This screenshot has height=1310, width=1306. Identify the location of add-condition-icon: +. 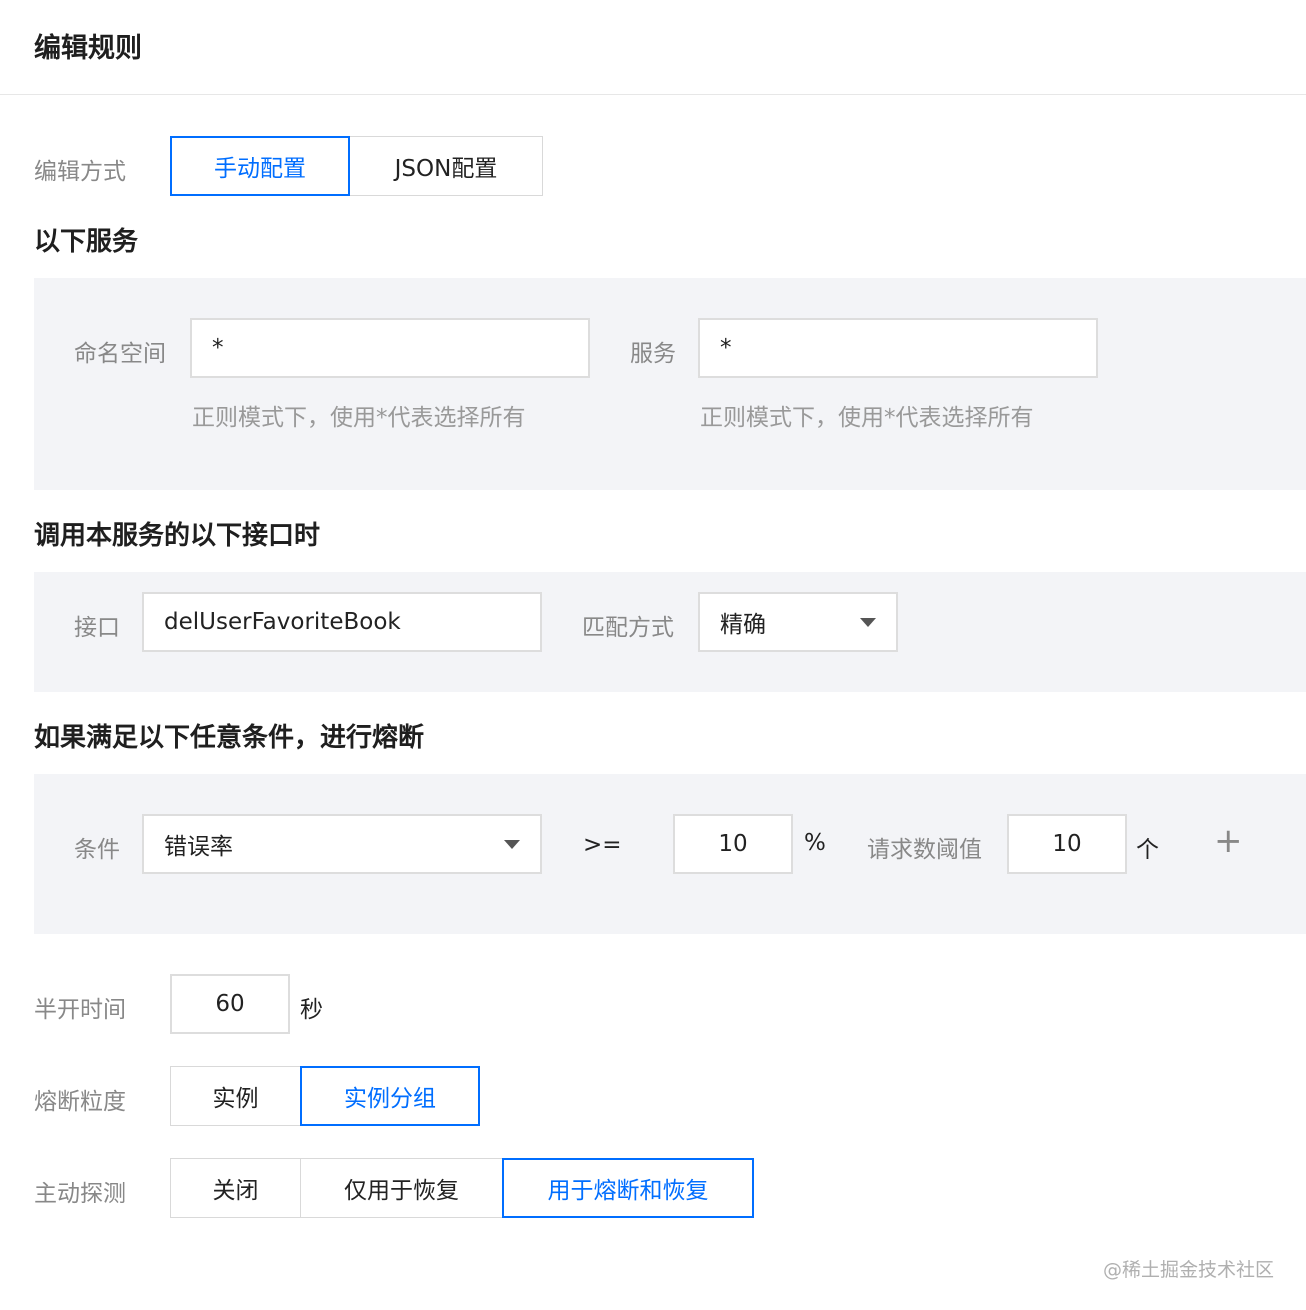
(1228, 841).